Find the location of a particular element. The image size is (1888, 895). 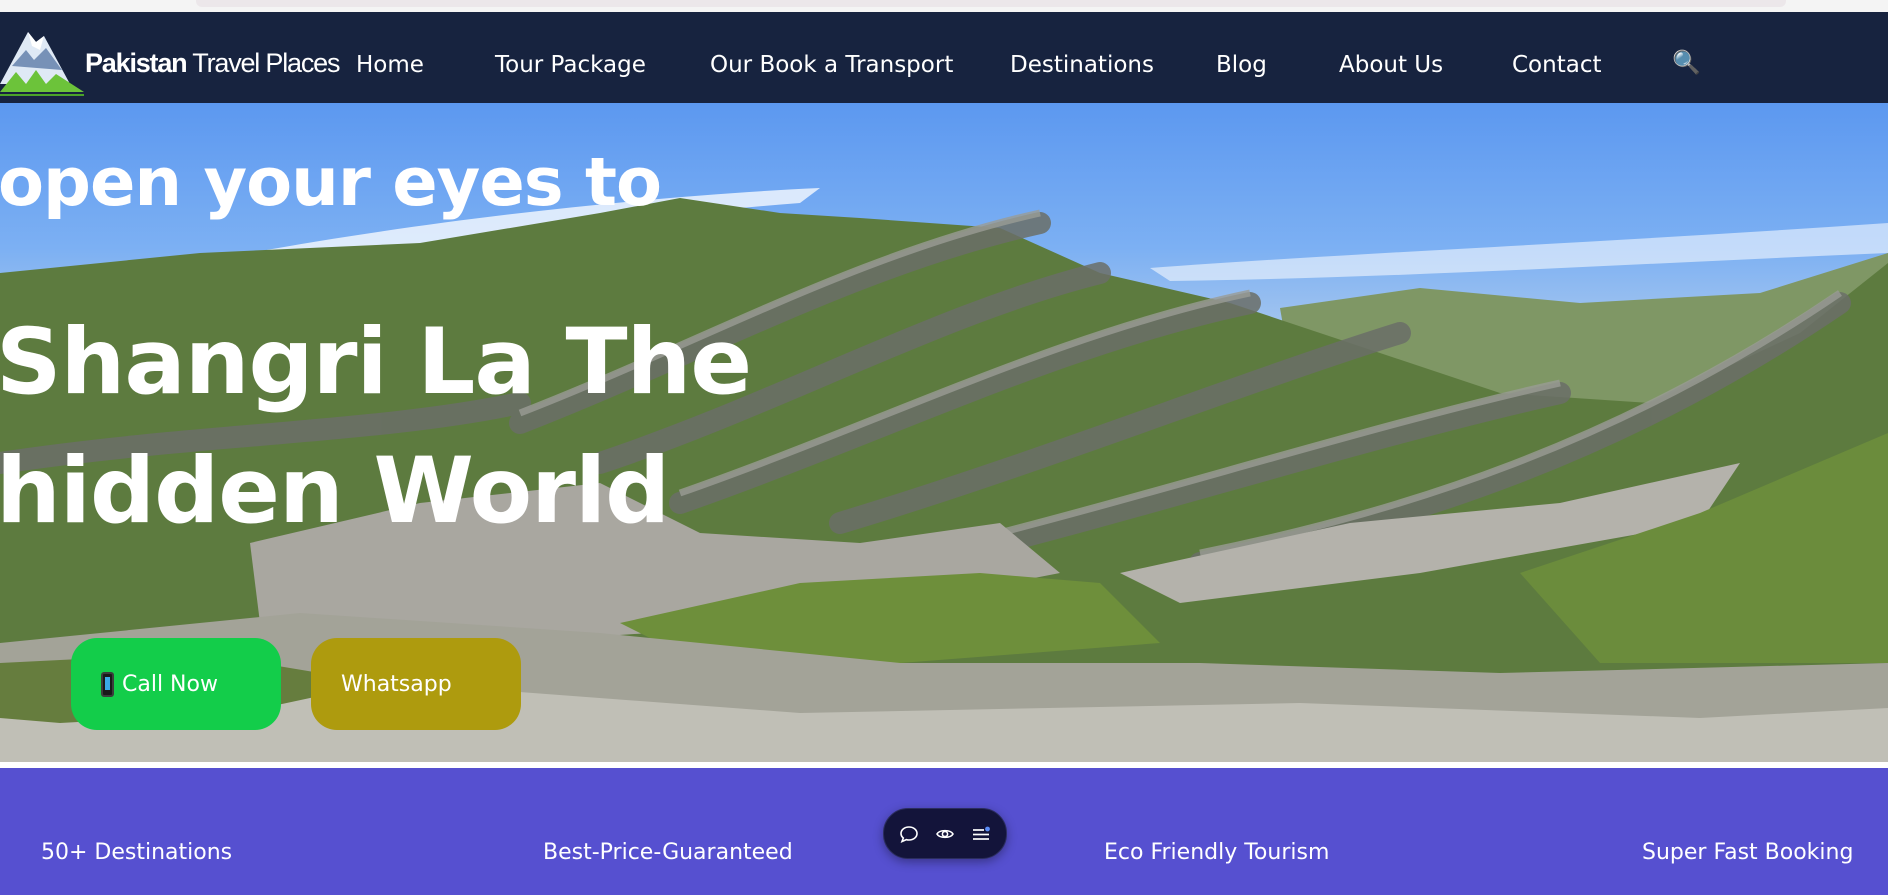

feature-fast-booking: Super Fast Booking is located at coordinates (1748, 852).